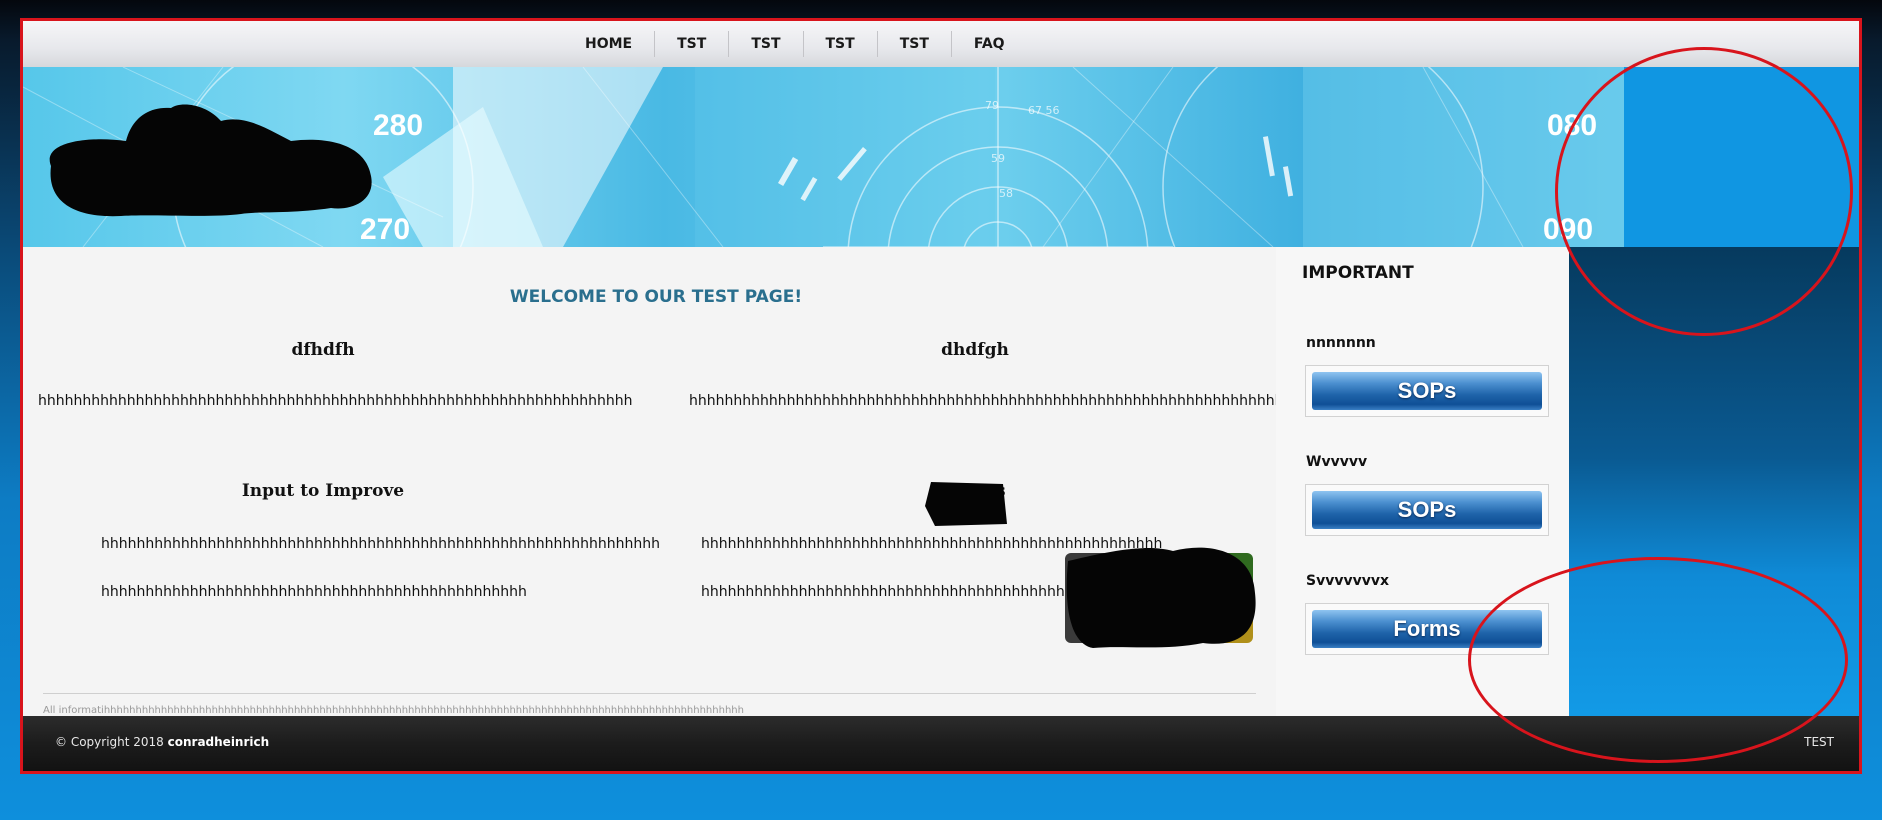 The width and height of the screenshot is (1882, 820). Describe the element at coordinates (766, 44) in the screenshot. I see `nav-item-tst-2: TST` at that location.